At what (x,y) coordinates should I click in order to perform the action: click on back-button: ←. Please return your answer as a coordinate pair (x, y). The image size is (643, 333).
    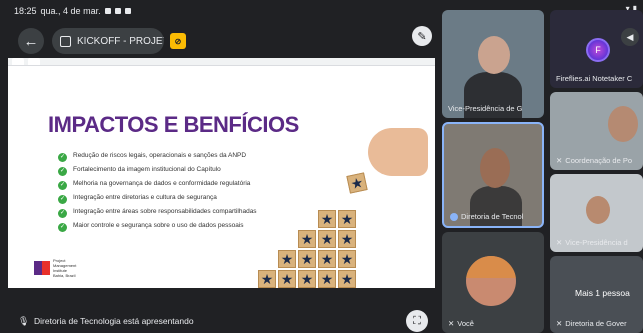
    Looking at the image, I should click on (31, 41).